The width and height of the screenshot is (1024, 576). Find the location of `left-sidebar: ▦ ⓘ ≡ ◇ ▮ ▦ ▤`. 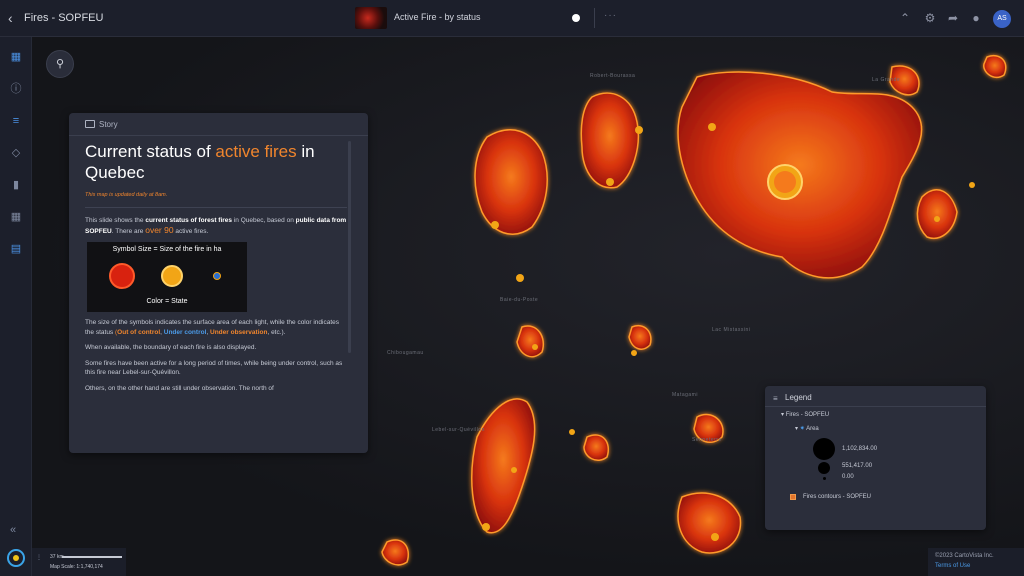

left-sidebar: ▦ ⓘ ≡ ◇ ▮ ▦ ▤ is located at coordinates (16, 306).